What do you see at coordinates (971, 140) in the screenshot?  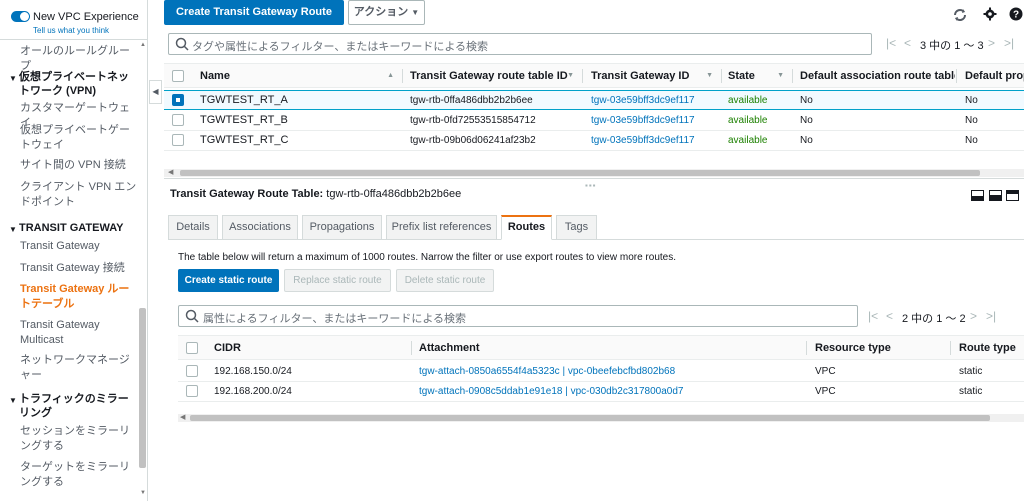 I see `cell-default-propagation: No` at bounding box center [971, 140].